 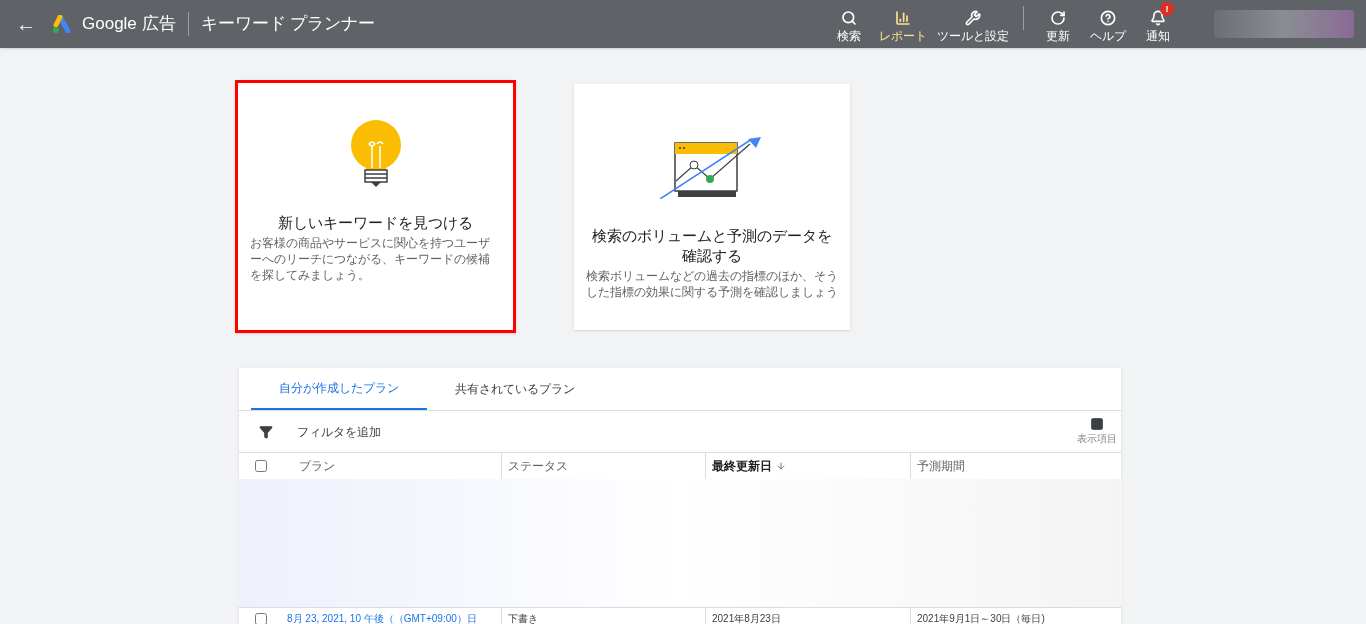 What do you see at coordinates (742, 466) in the screenshot?
I see `column-header: 最終更新日` at bounding box center [742, 466].